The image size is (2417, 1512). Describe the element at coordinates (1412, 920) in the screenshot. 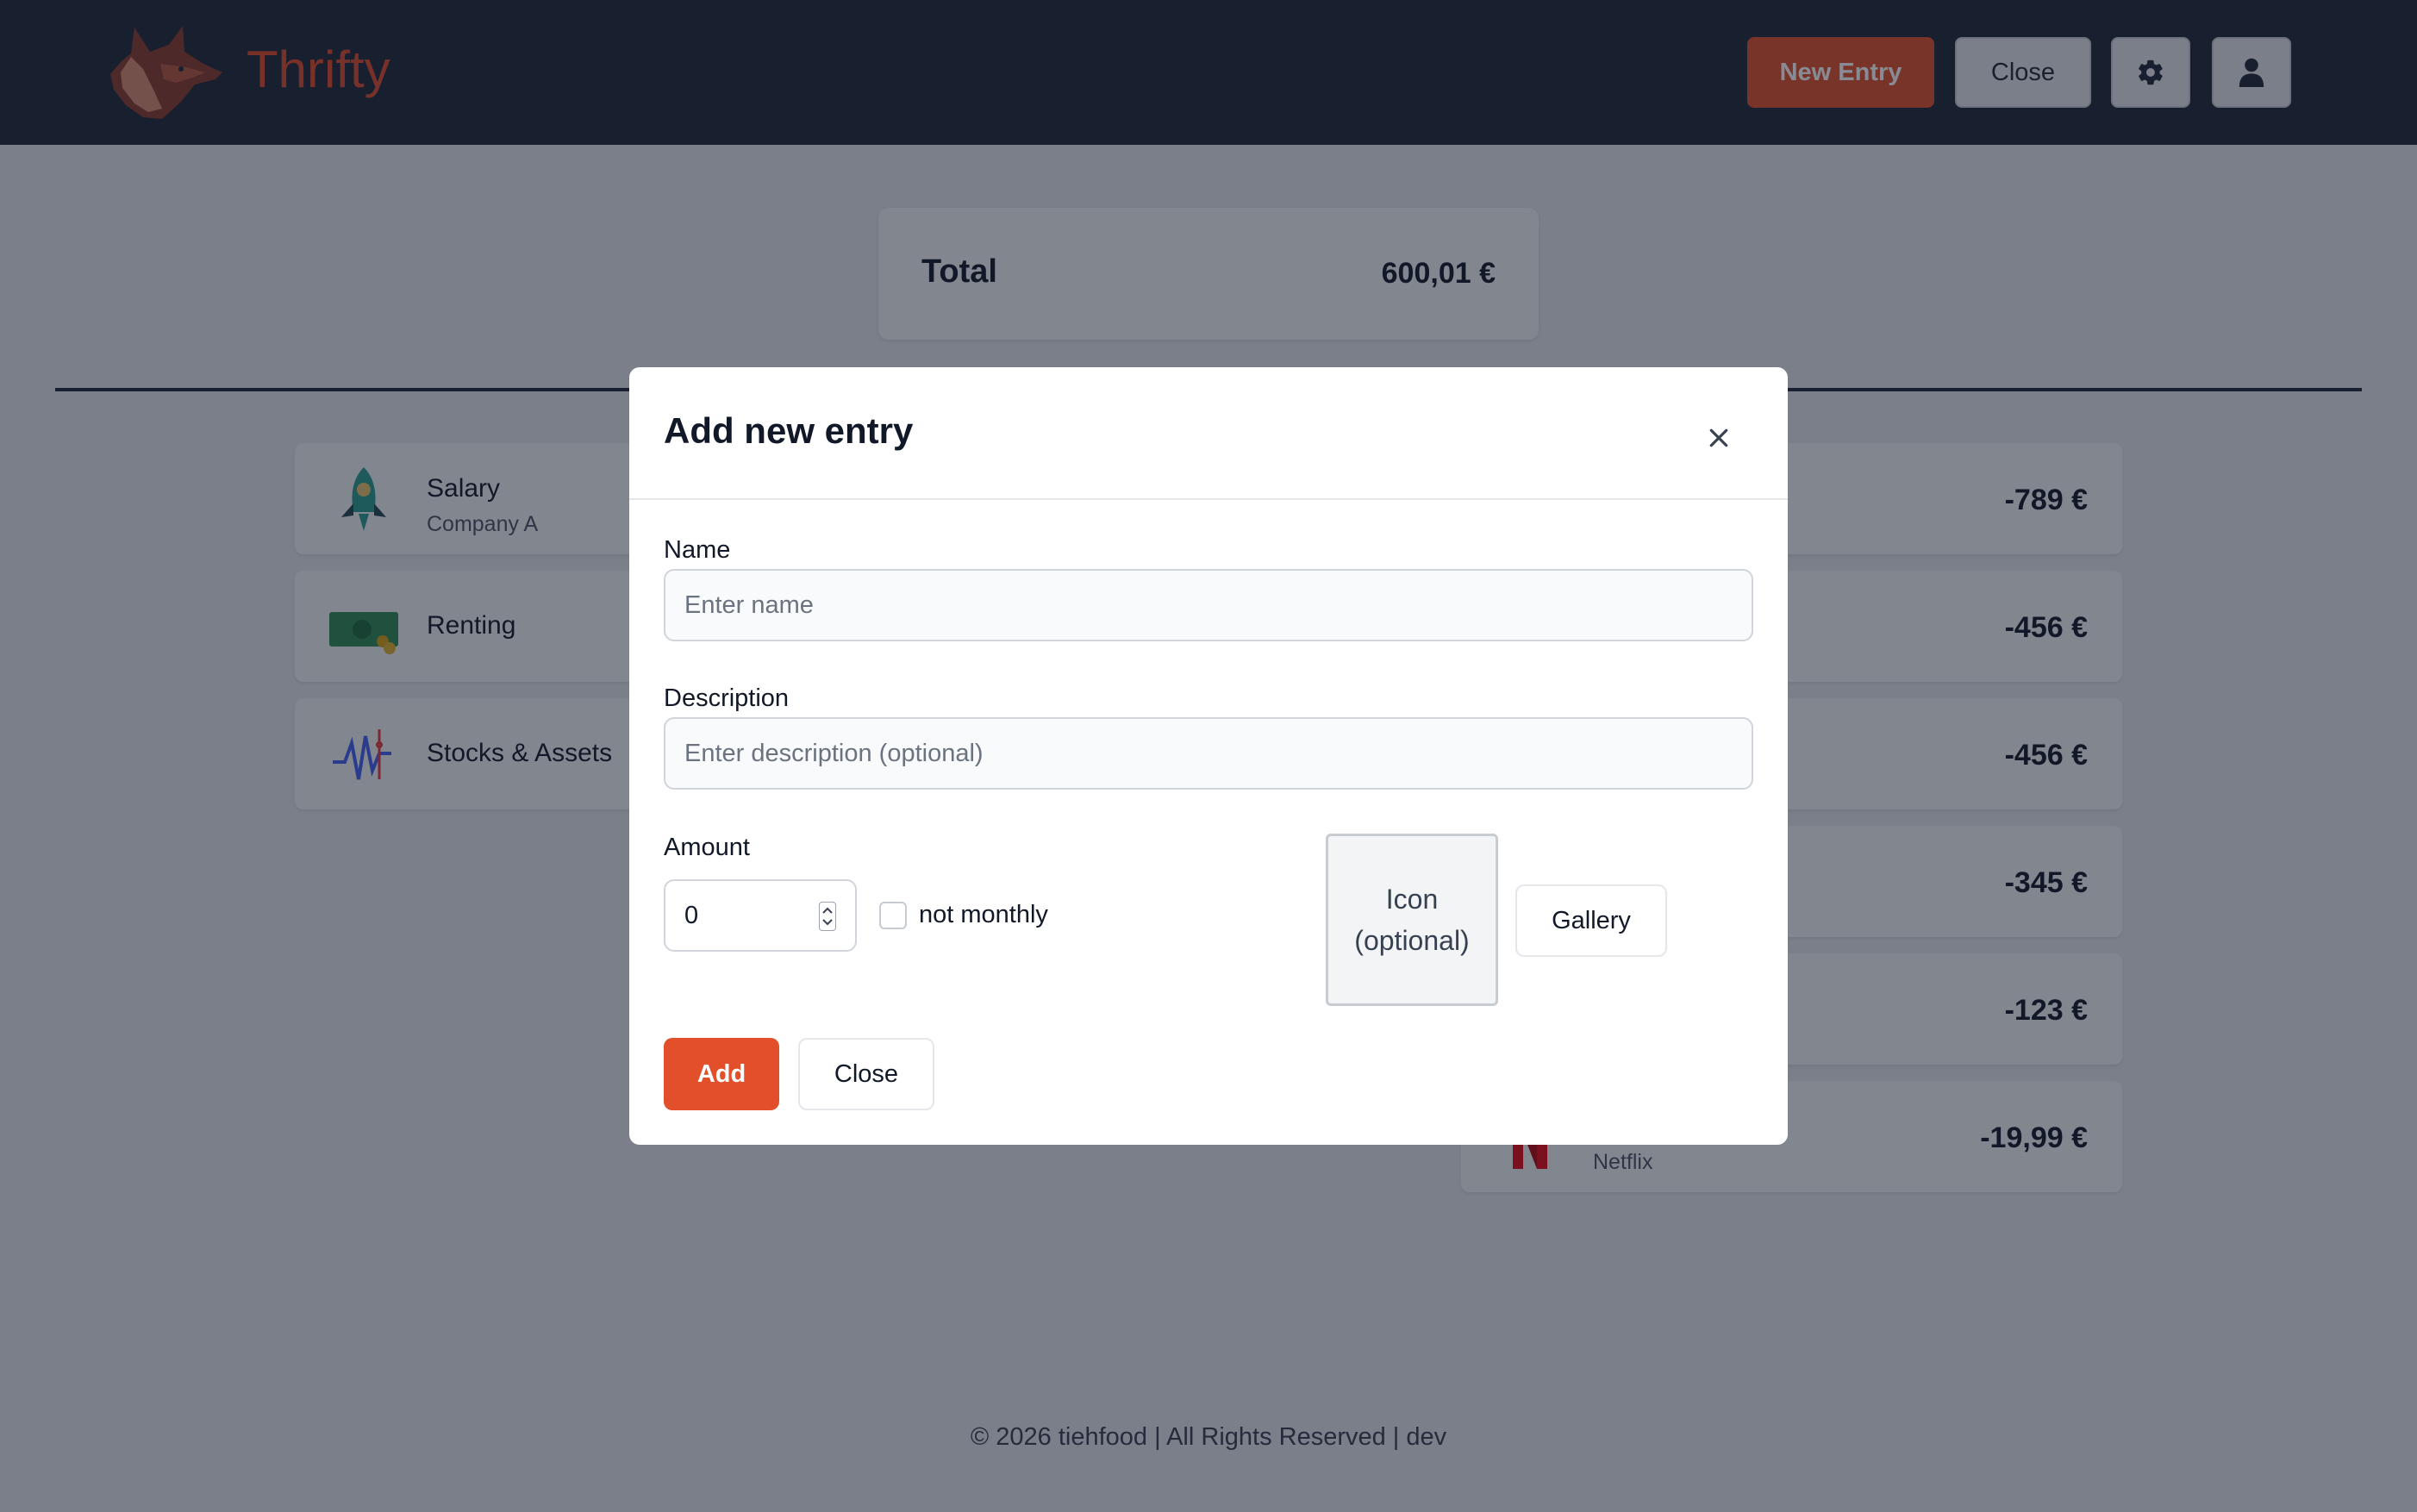

I see `icon-picker: Icon (optional)` at that location.